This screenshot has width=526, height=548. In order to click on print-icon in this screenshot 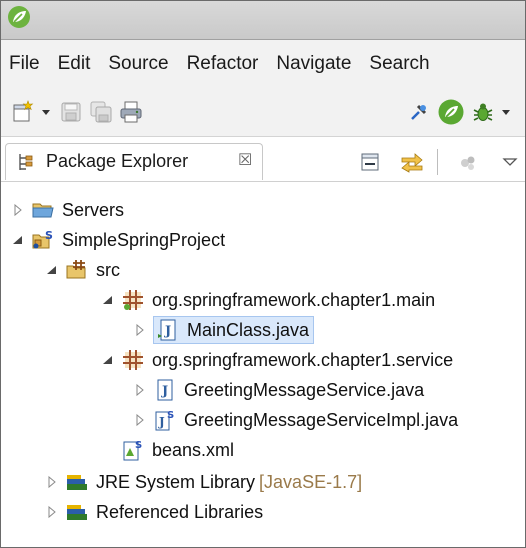, I will do `click(131, 112)`.